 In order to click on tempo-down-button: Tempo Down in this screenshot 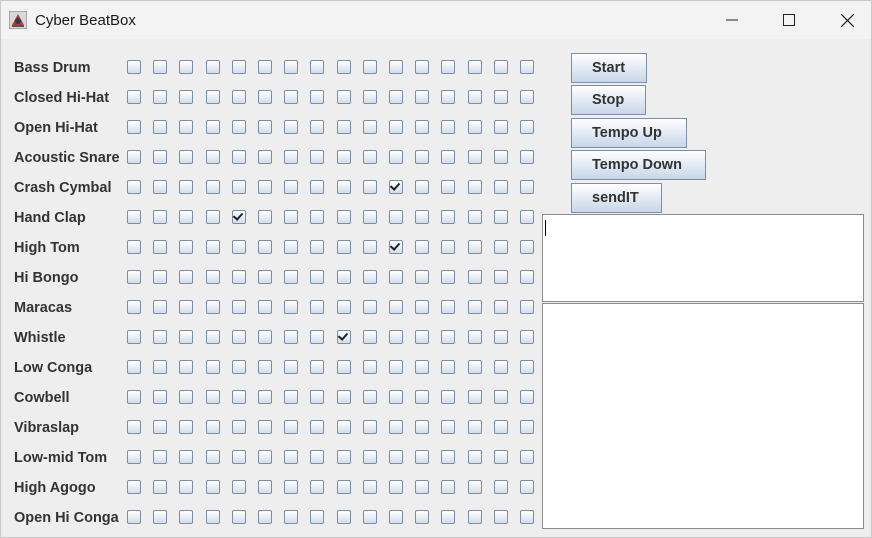, I will do `click(638, 165)`.